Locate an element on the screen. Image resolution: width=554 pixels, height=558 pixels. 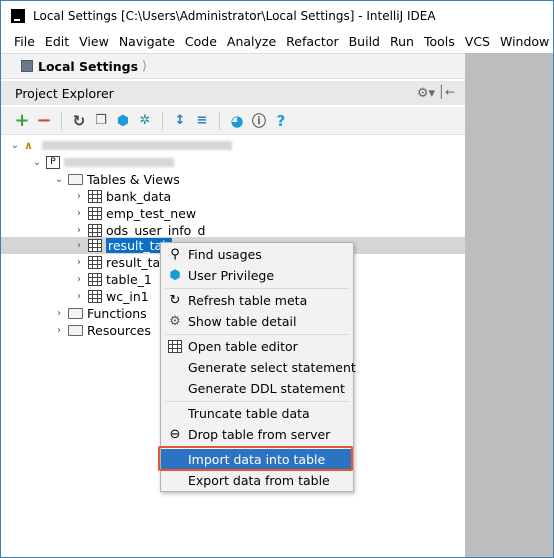
menu-item-drop-table: ⊖ Drop table from server is located at coordinates (257, 434).